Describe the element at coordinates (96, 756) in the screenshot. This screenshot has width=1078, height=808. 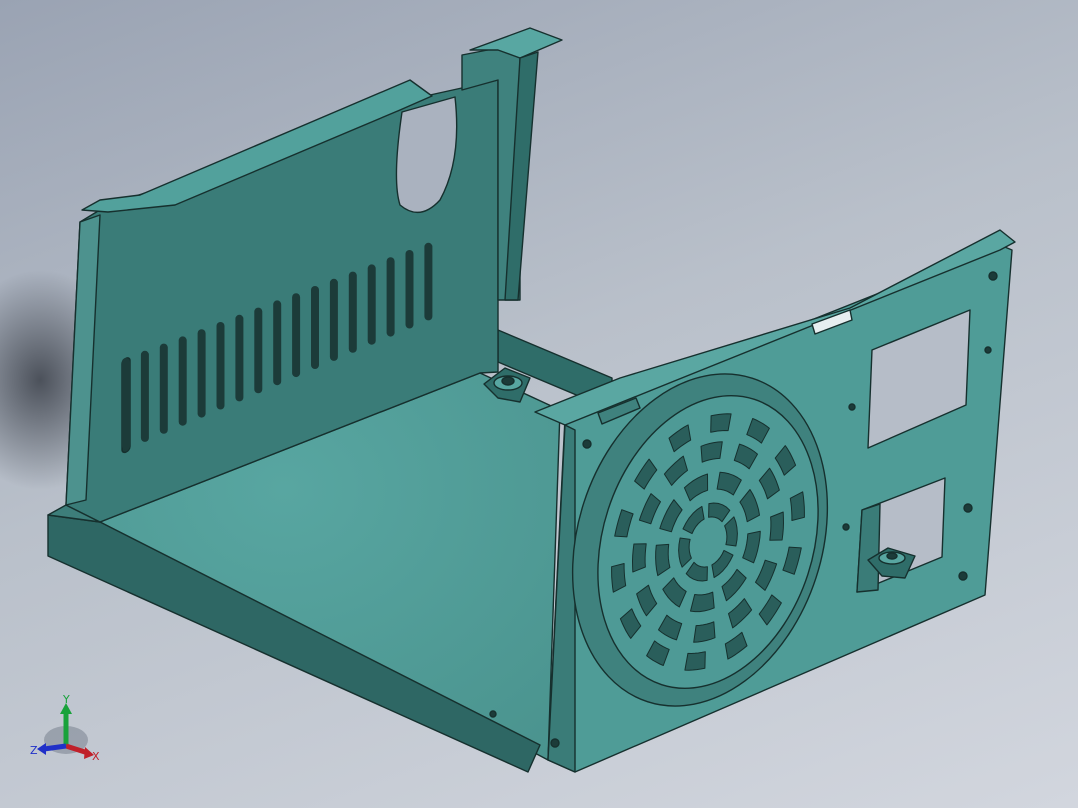
I see `triad-x-label: X` at that location.